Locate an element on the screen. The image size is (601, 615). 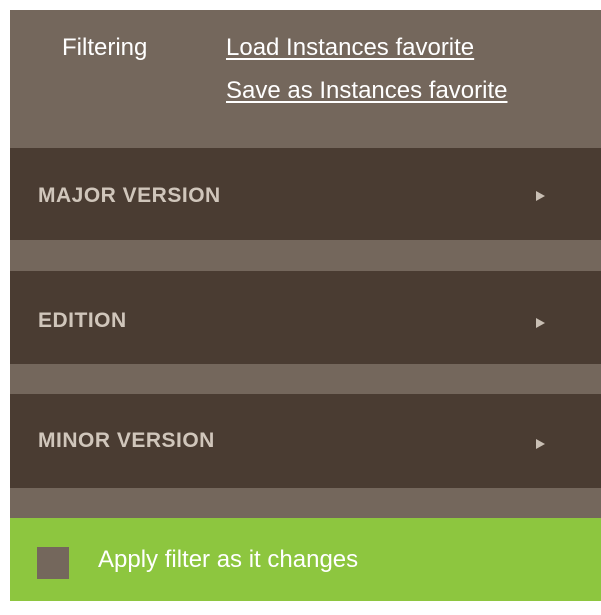
save-favorite-link: Save as Instances favorite is located at coordinates (366, 91).